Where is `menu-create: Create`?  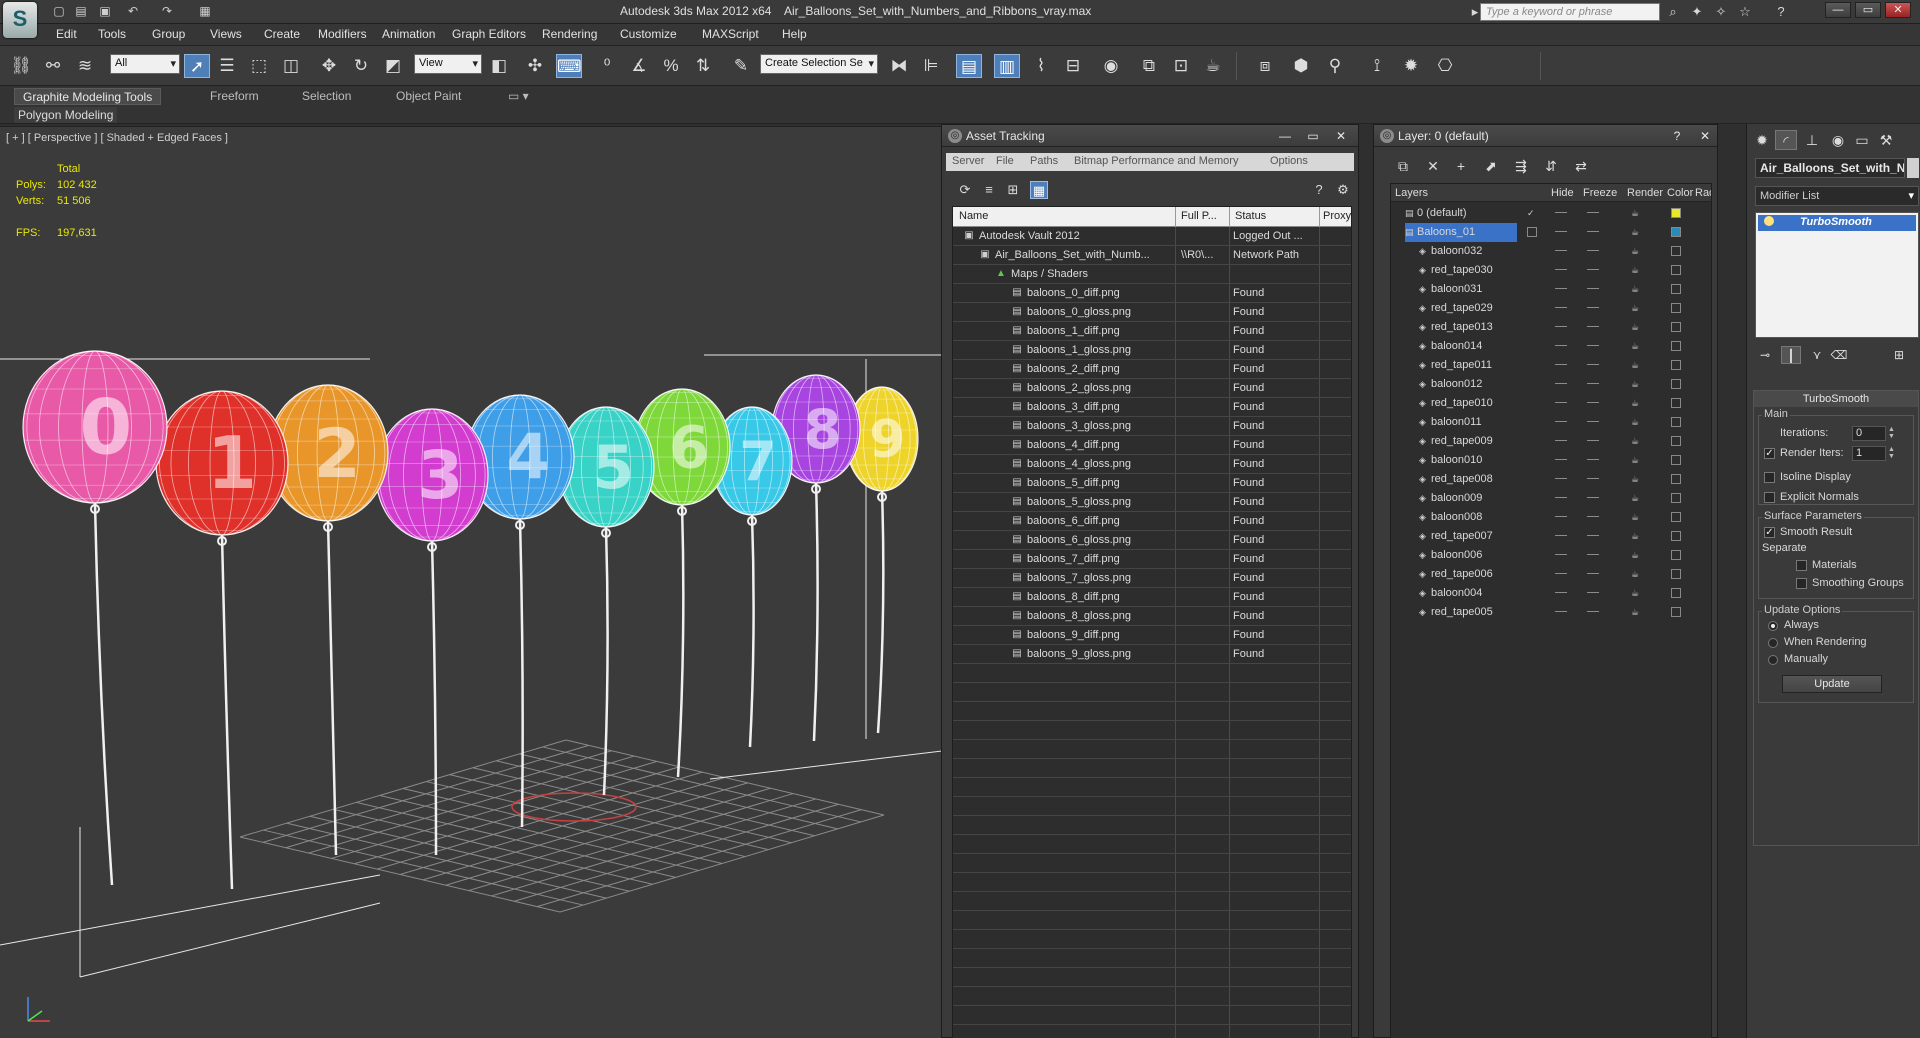
menu-create: Create is located at coordinates (282, 34).